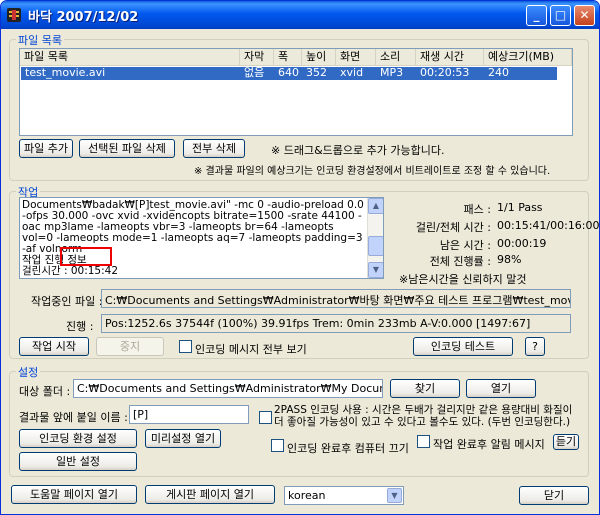  I want to click on maximize-icon: □, so click(560, 15).